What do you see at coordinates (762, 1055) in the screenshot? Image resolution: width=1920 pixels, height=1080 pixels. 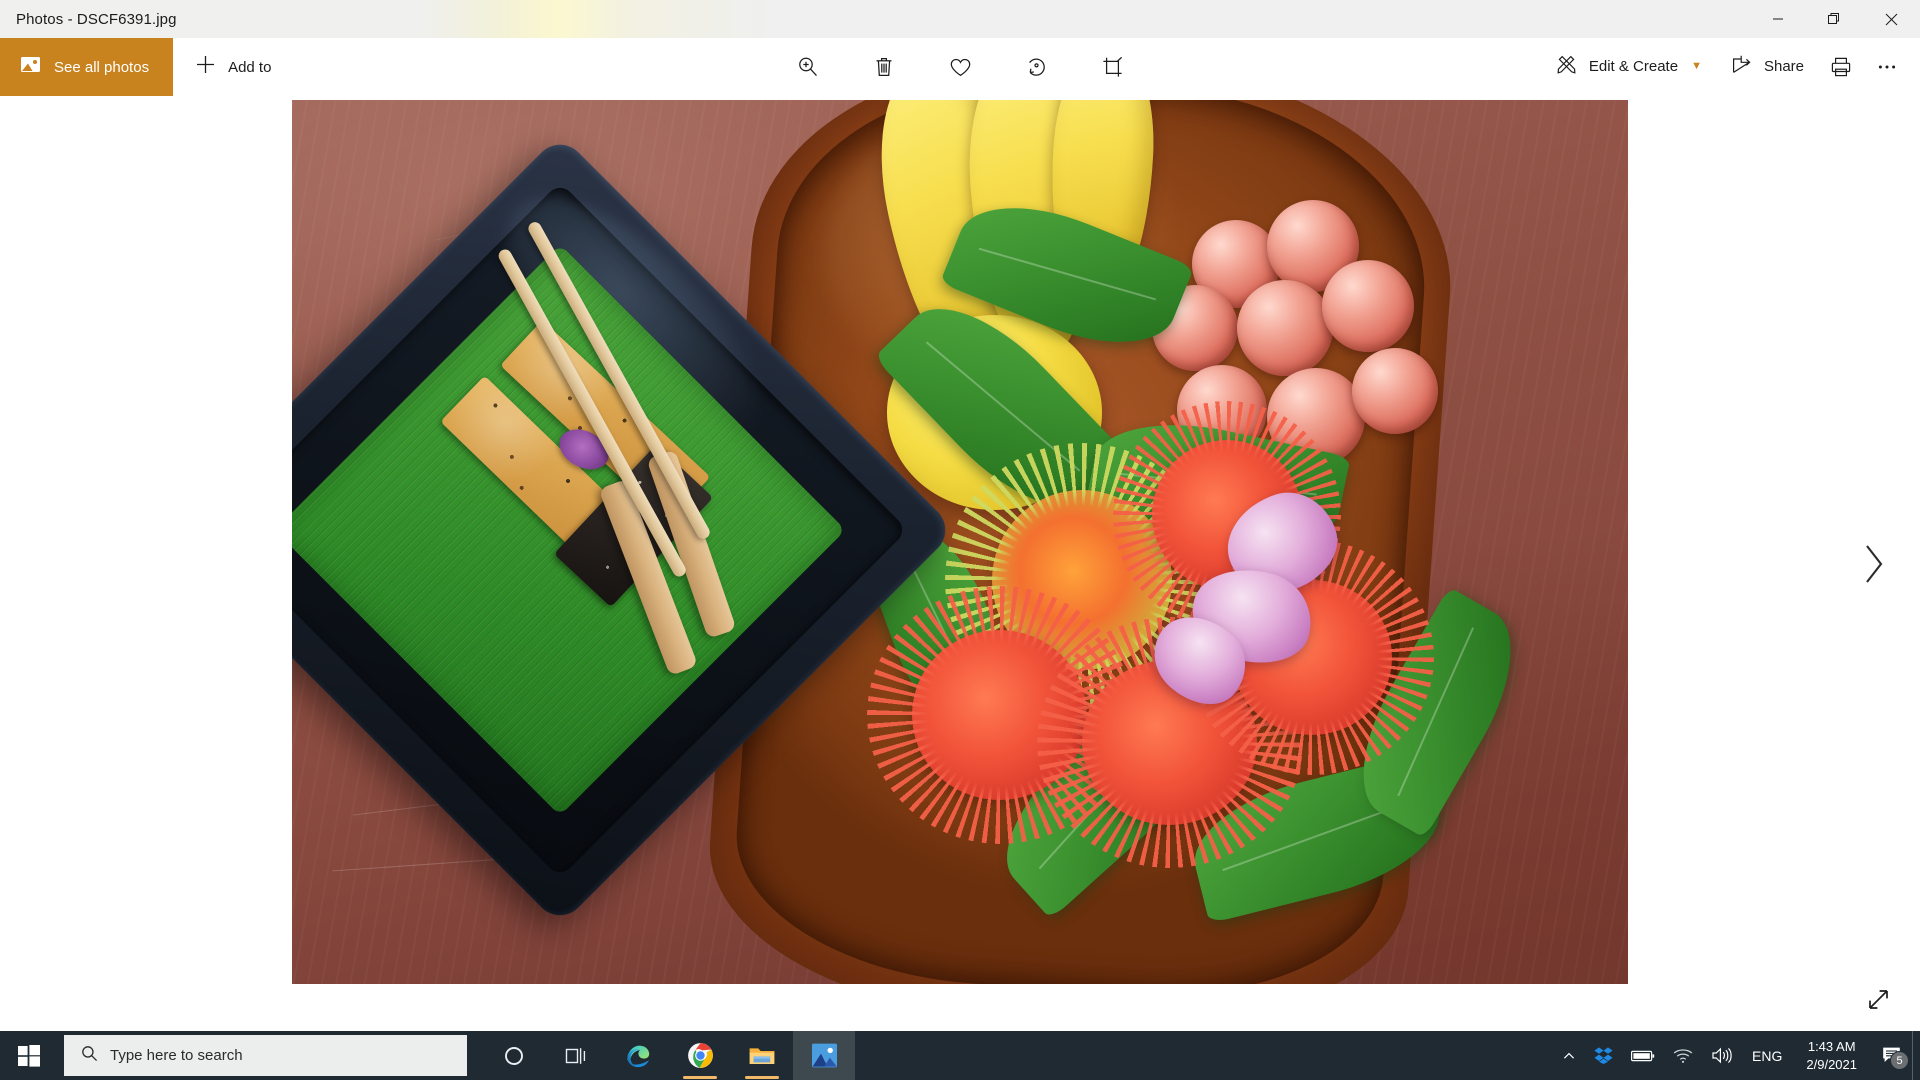 I see `file-explorer-icon` at bounding box center [762, 1055].